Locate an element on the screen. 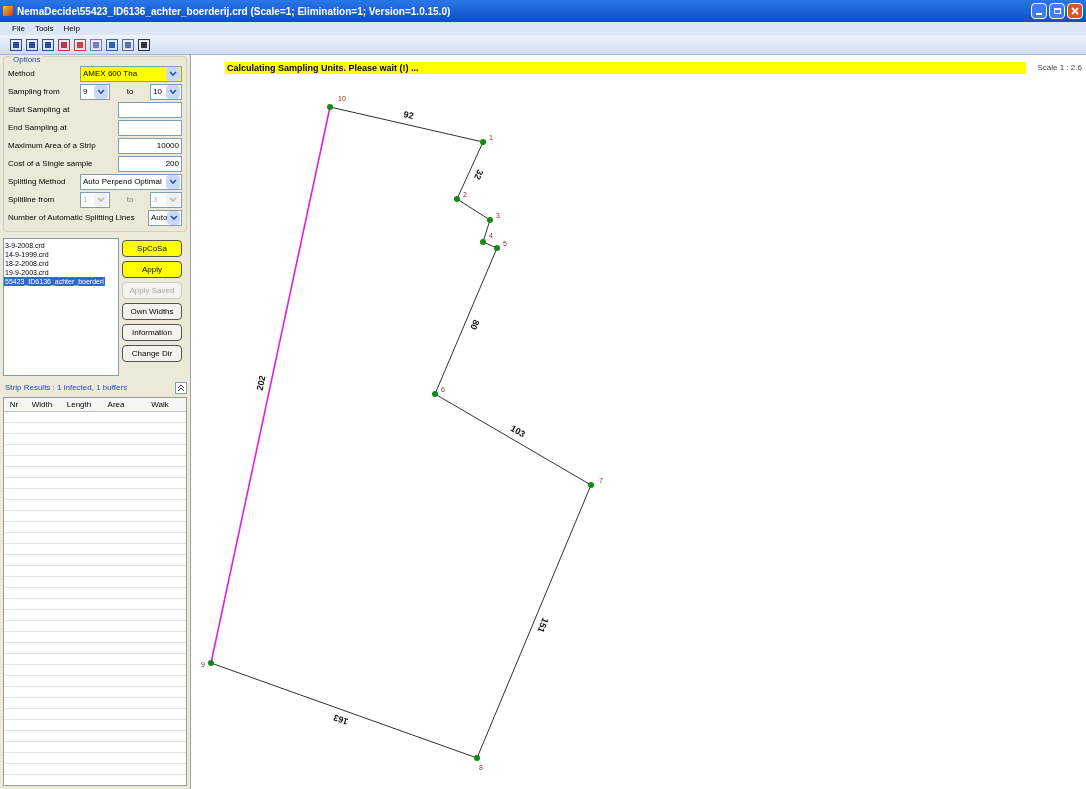 Image resolution: width=1086 pixels, height=789 pixels. close-icon is located at coordinates (1075, 11).